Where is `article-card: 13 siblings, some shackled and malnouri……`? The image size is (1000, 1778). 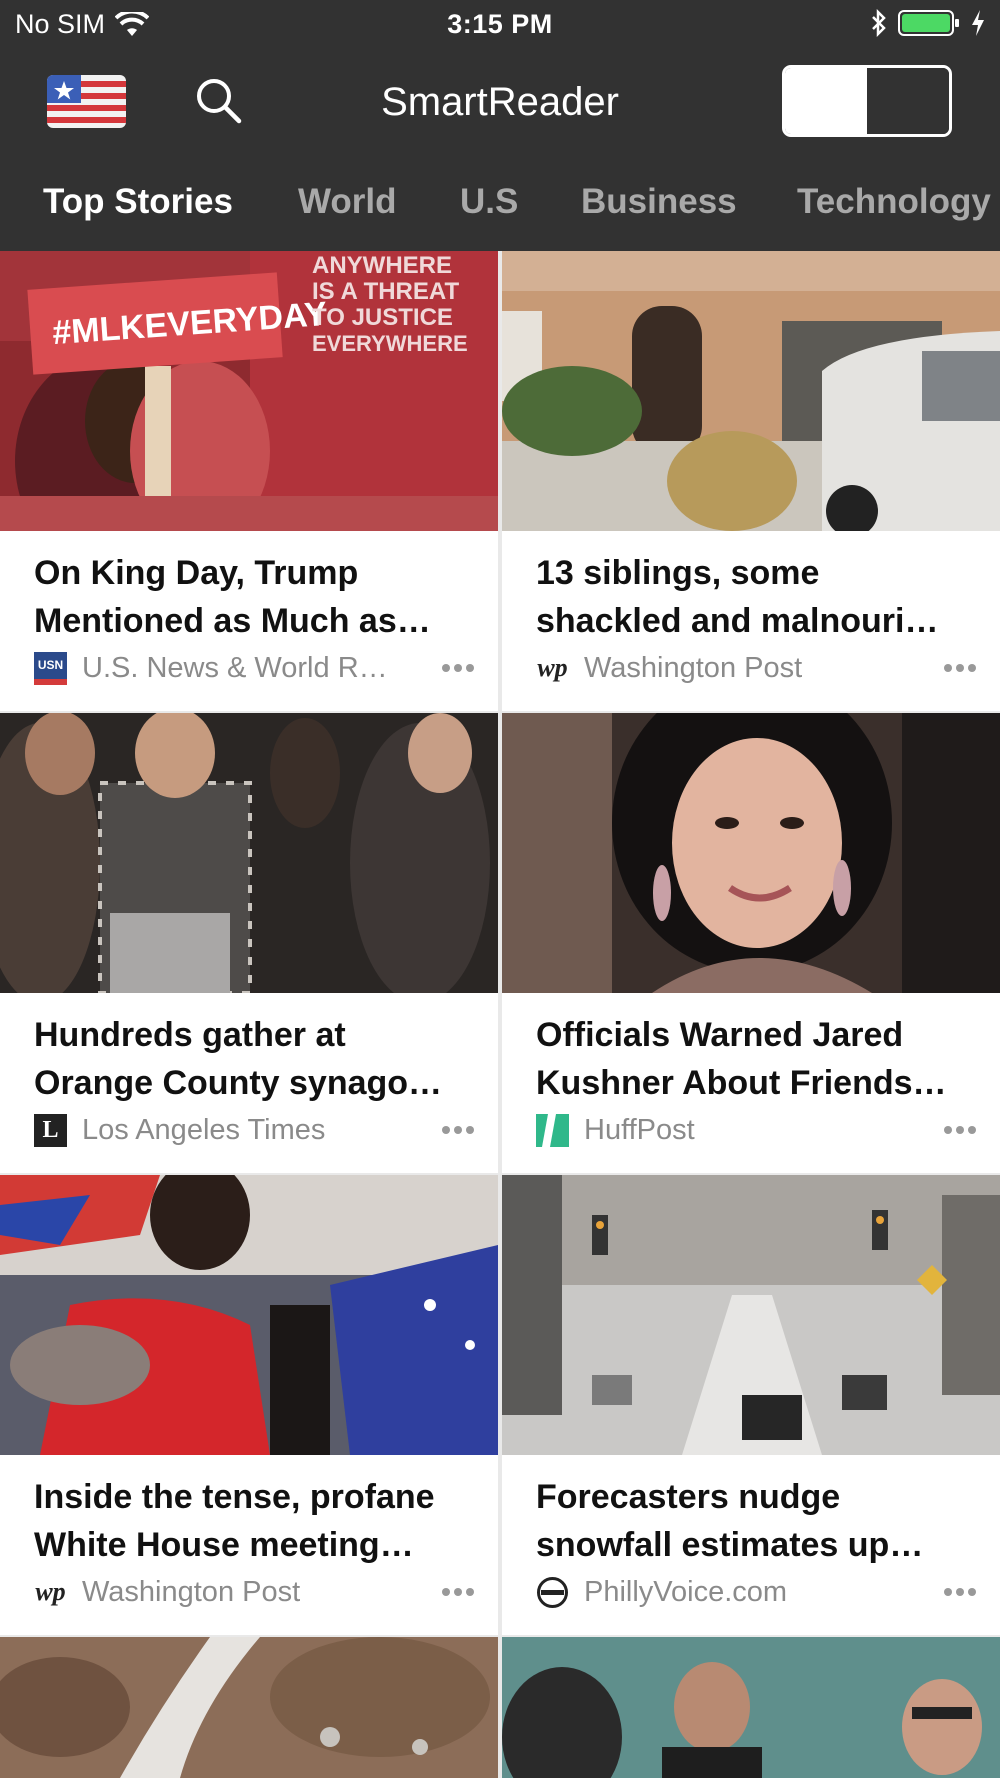 article-card: 13 siblings, some shackled and malnouri…… is located at coordinates (751, 481).